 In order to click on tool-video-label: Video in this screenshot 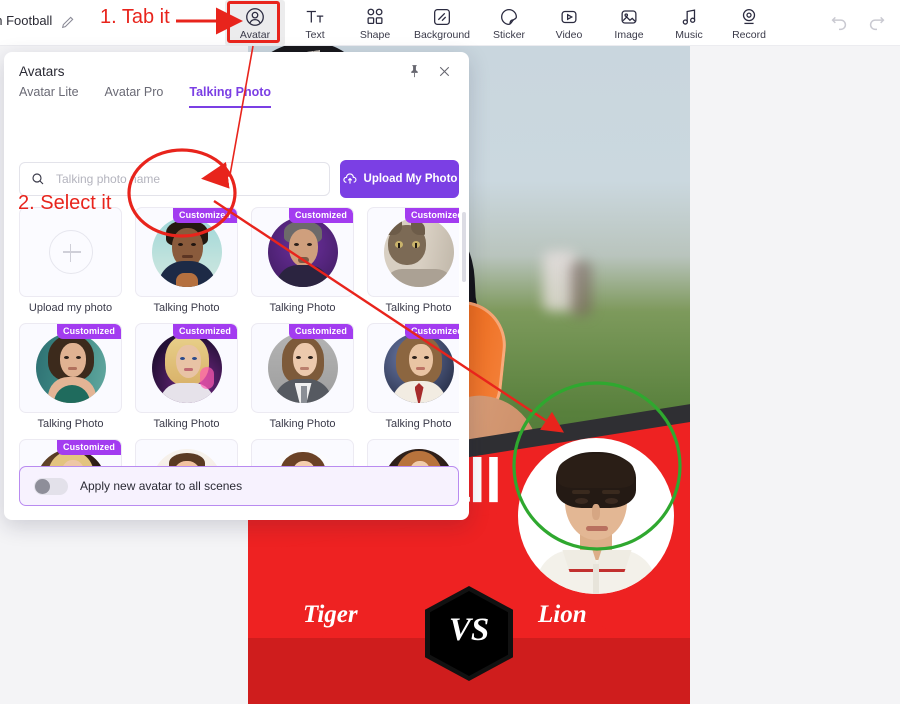, I will do `click(569, 34)`.